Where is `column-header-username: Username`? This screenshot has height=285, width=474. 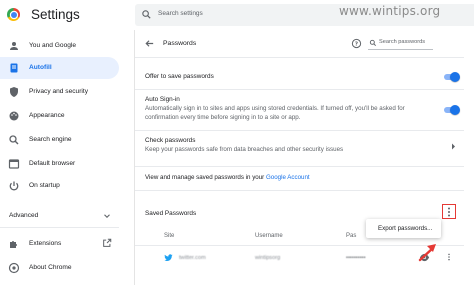 column-header-username: Username is located at coordinates (269, 236).